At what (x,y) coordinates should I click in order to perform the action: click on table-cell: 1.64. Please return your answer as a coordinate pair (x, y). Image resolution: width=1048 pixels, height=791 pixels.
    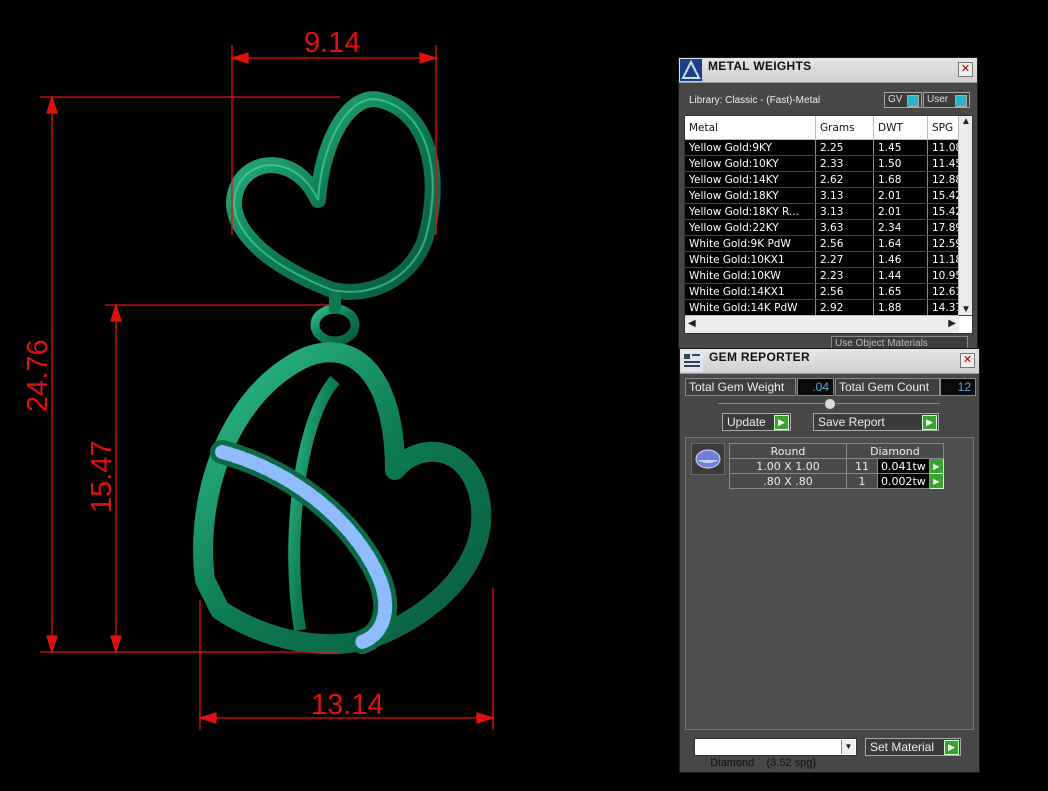
    Looking at the image, I should click on (900, 243).